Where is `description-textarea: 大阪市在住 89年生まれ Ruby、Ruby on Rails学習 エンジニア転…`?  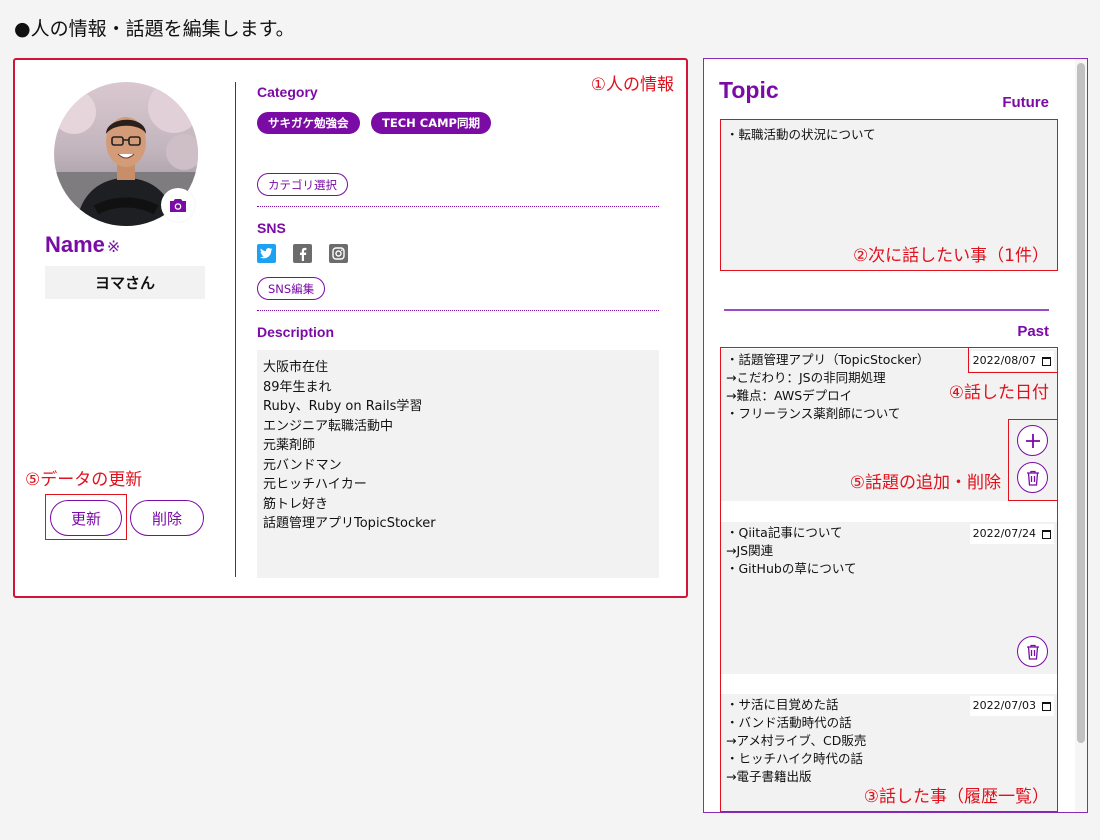 description-textarea: 大阪市在住 89年生まれ Ruby、Ruby on Rails学習 エンジニア転… is located at coordinates (458, 464).